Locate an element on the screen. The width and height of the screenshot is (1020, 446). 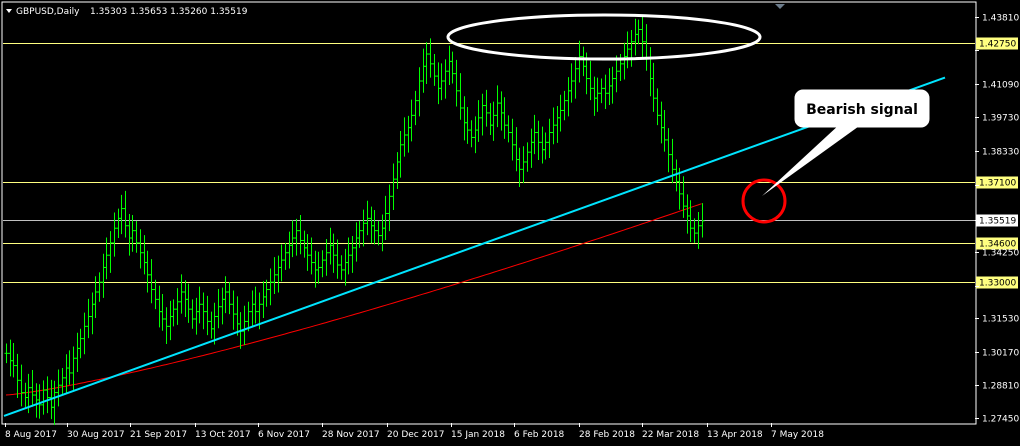
y-tick-label: 1.28810 is located at coordinates (1000, 387).